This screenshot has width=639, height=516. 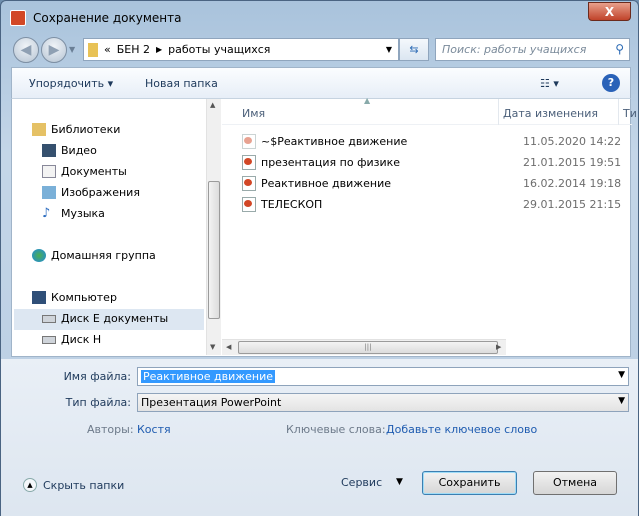 I want to click on homegroup-icon, so click(x=39, y=255).